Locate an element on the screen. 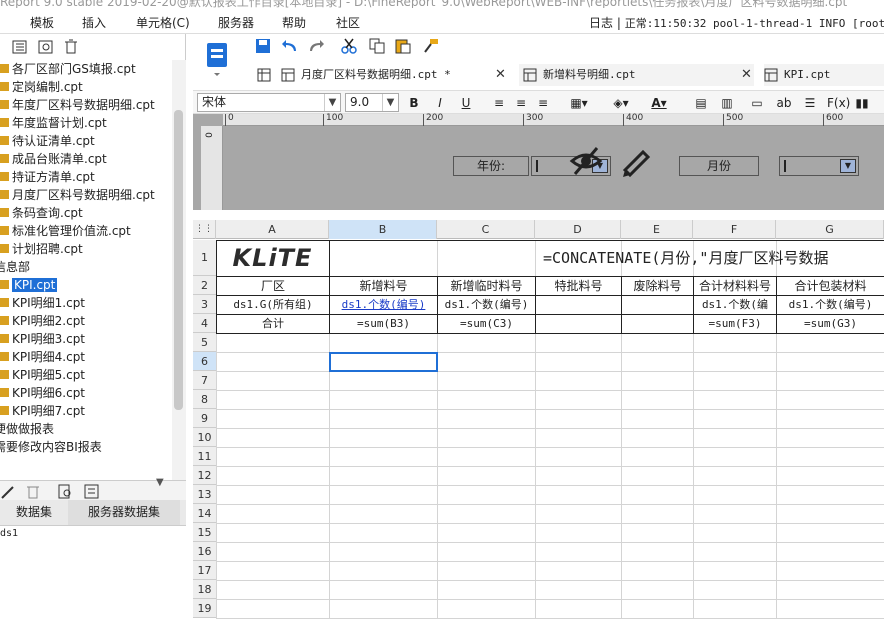 The image size is (884, 623). tree-folder: 需要修改内容BI报表 is located at coordinates (51, 447).